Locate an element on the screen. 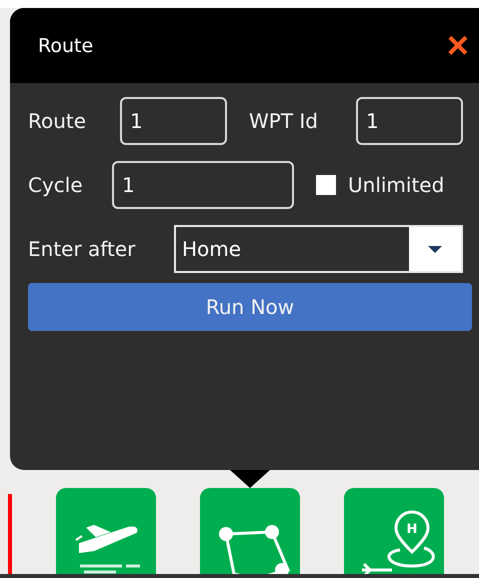  field-label: Enter after is located at coordinates (82, 249).